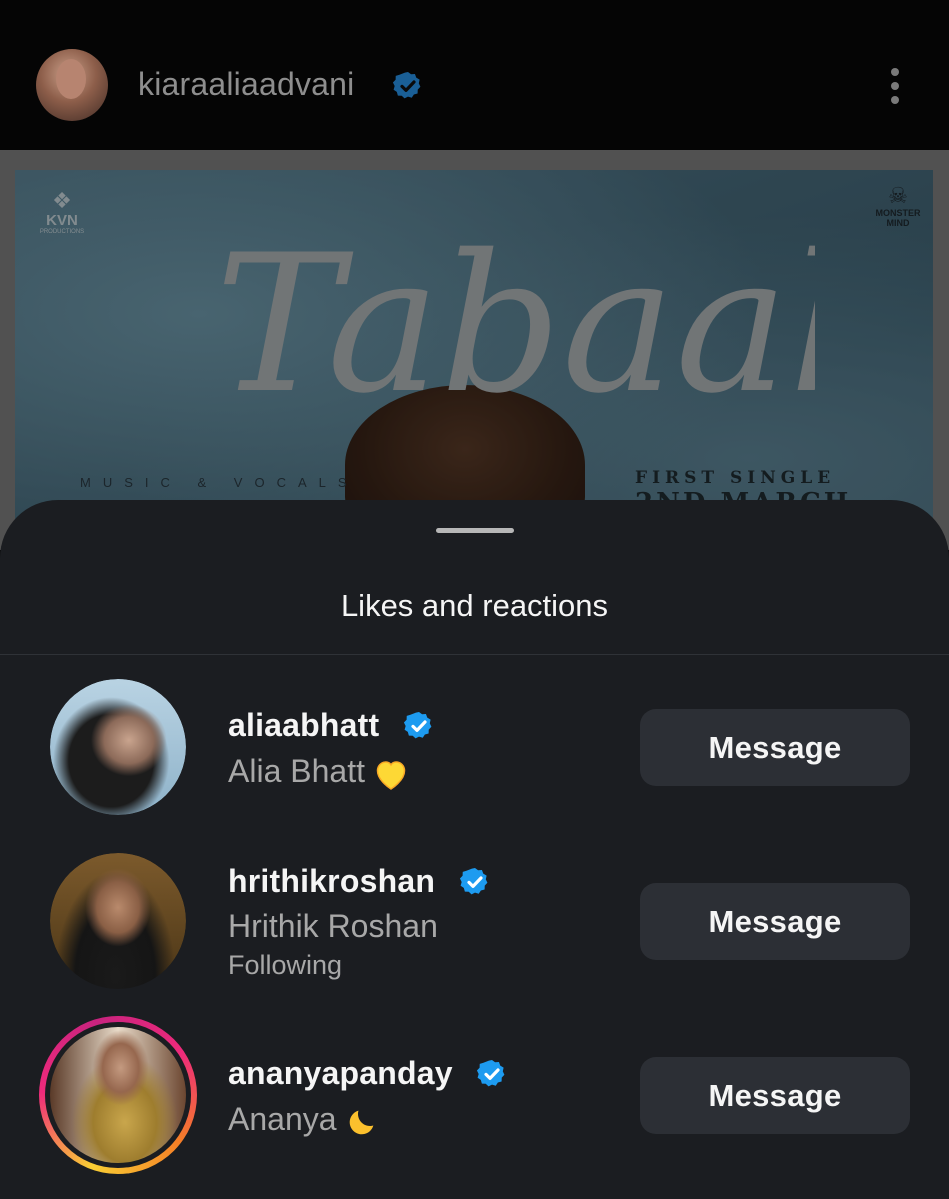 The height and width of the screenshot is (1199, 949). What do you see at coordinates (474, 605) in the screenshot?
I see `sheet-title: Likes and reactions` at bounding box center [474, 605].